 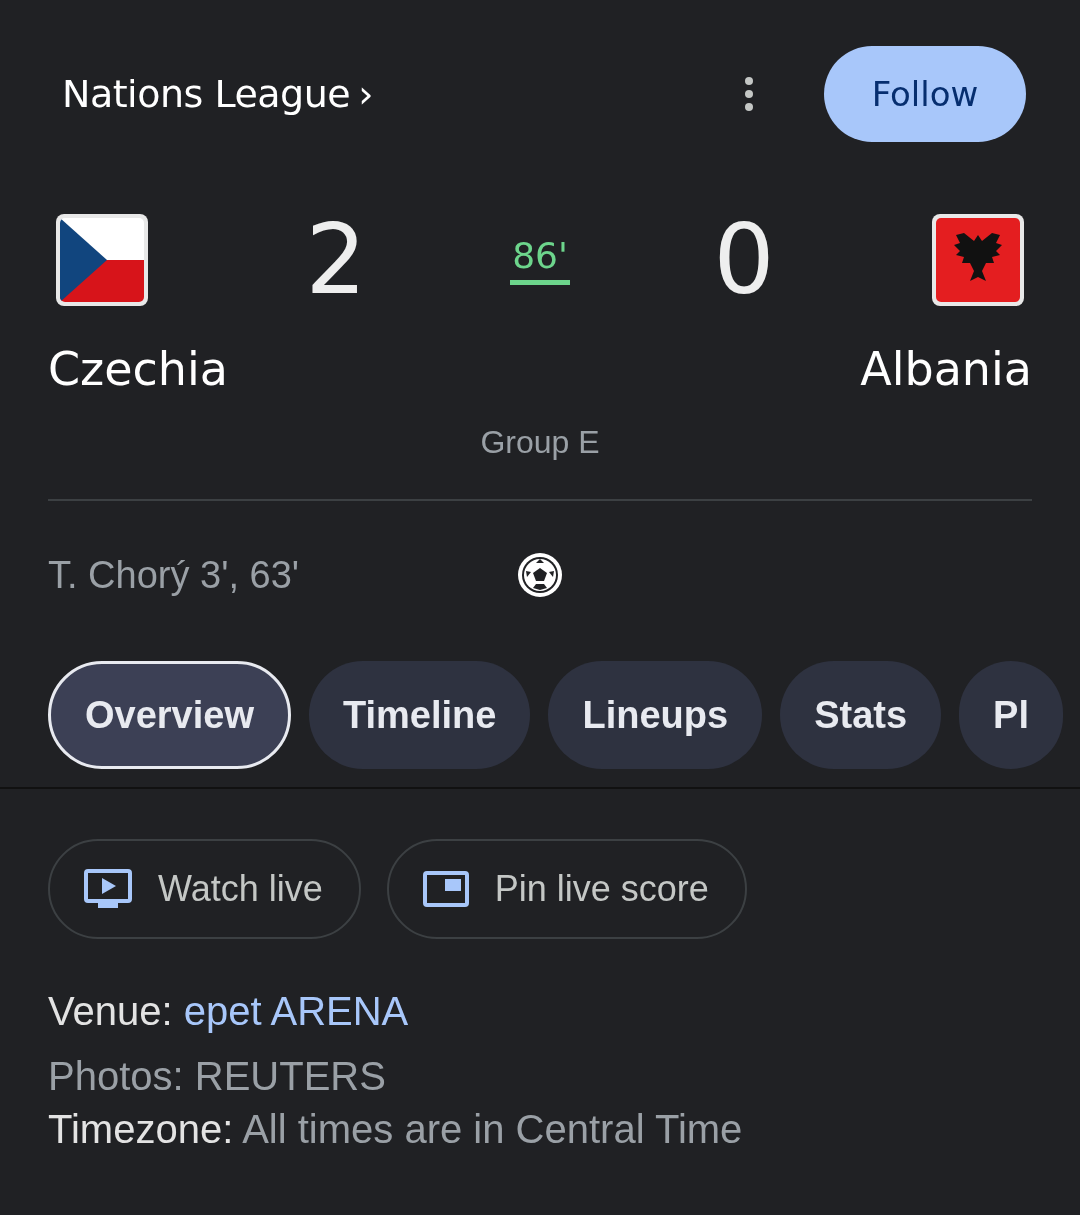 What do you see at coordinates (138, 369) in the screenshot?
I see `home-team-name: Czechia` at bounding box center [138, 369].